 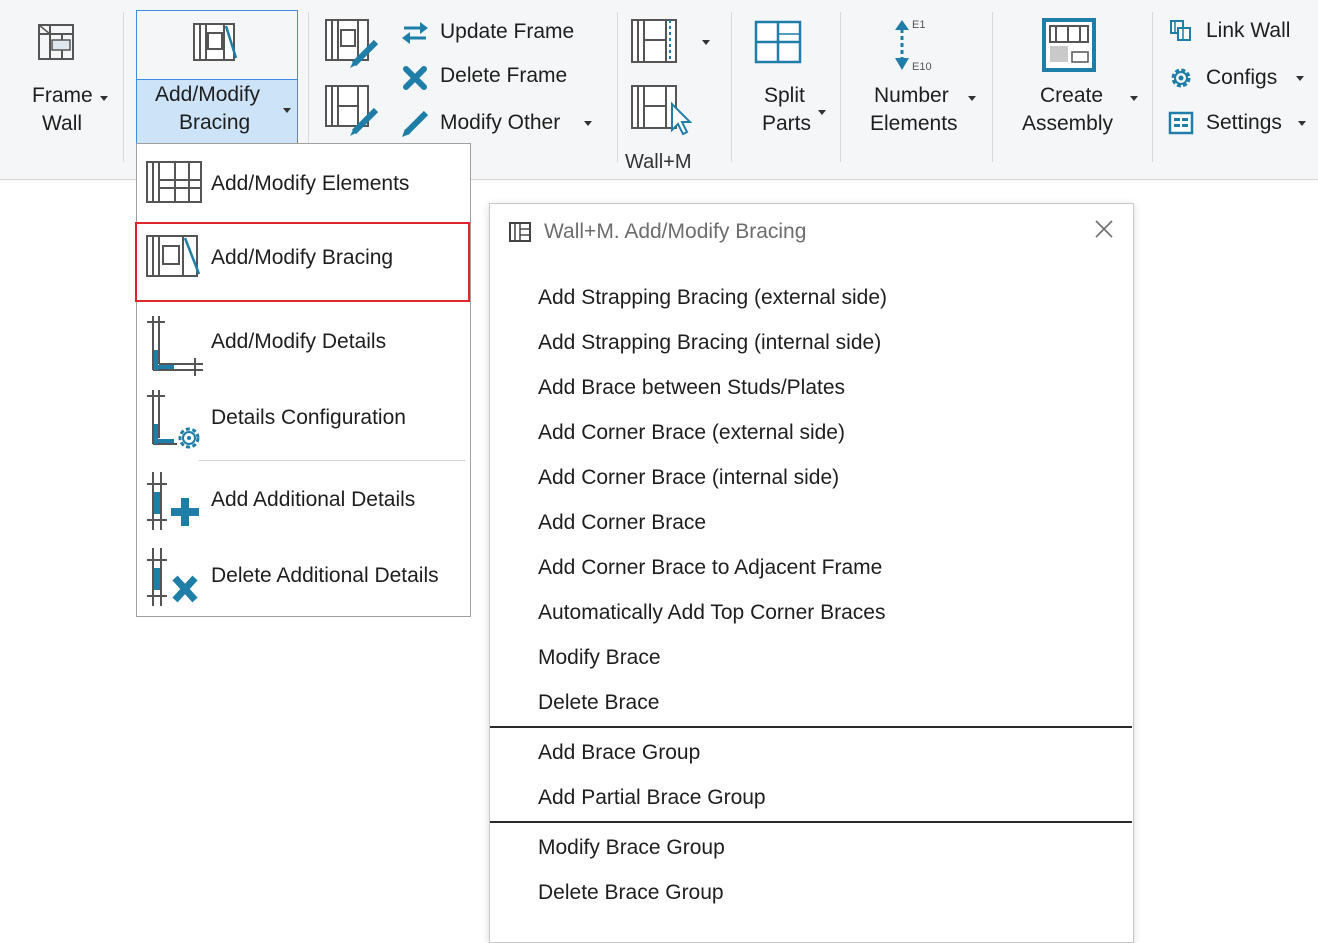 What do you see at coordinates (655, 41) in the screenshot?
I see `wall-view-icon` at bounding box center [655, 41].